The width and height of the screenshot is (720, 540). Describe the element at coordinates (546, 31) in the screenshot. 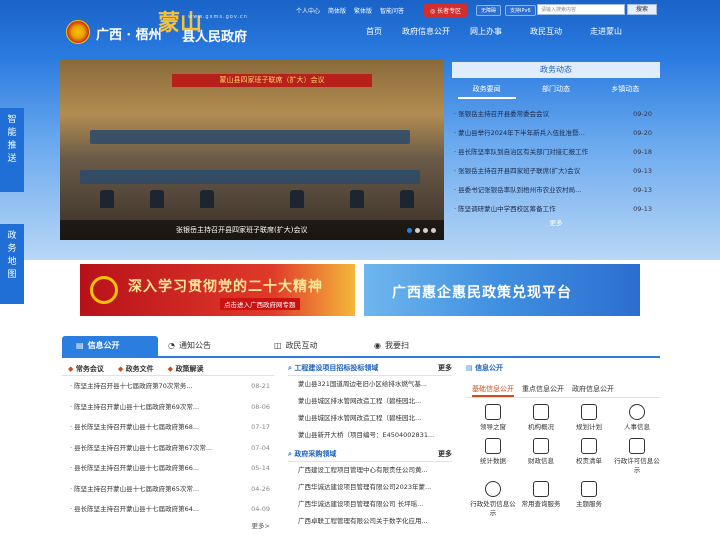

I see `nav-interaction: 政民互动` at that location.